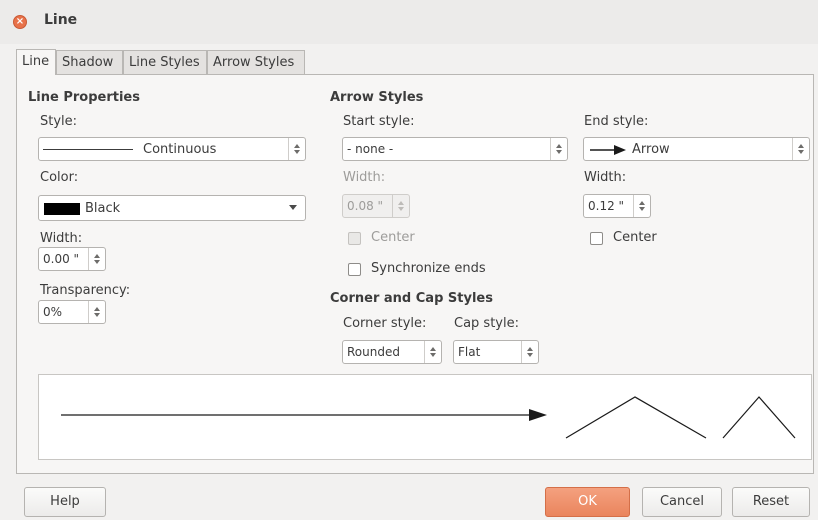  What do you see at coordinates (587, 502) in the screenshot?
I see `ok-button: OK` at bounding box center [587, 502].